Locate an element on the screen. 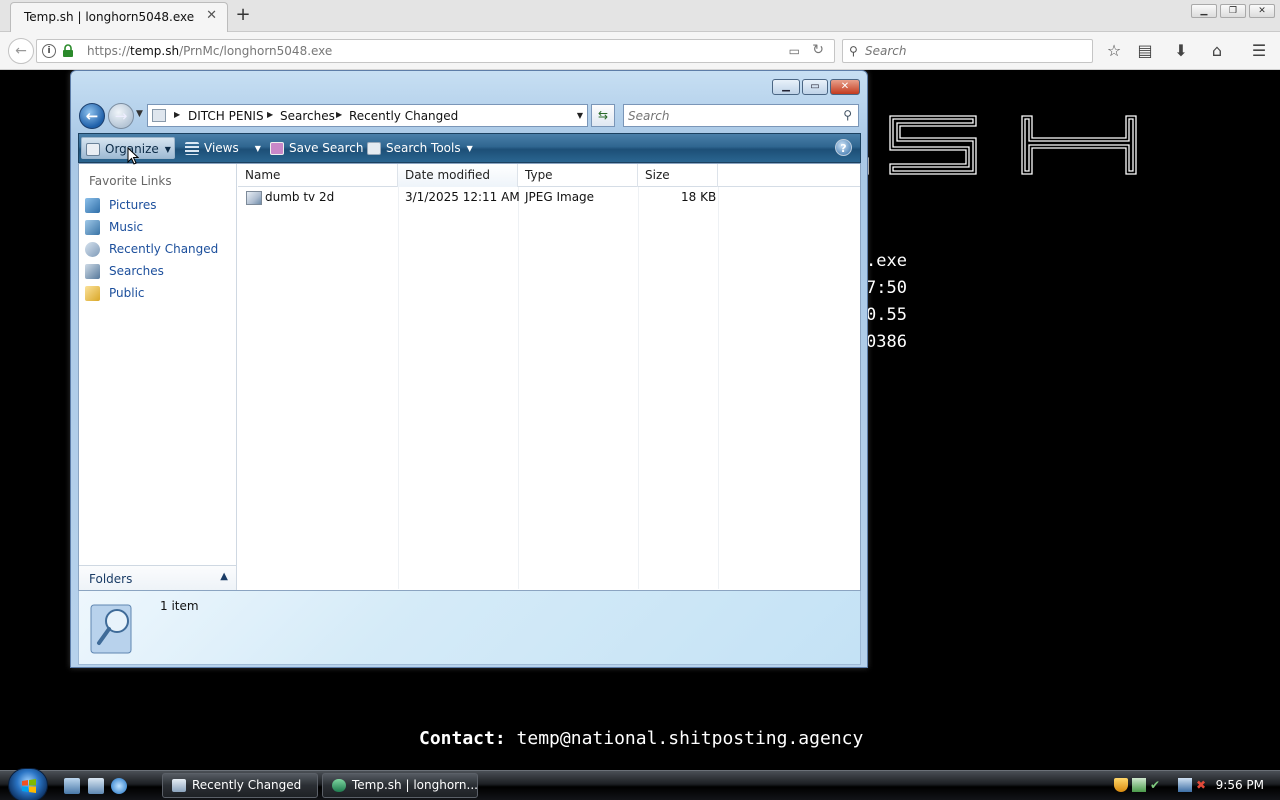 This screenshot has height=800, width=1280. browser-close-button: ✕ is located at coordinates (1262, 11).